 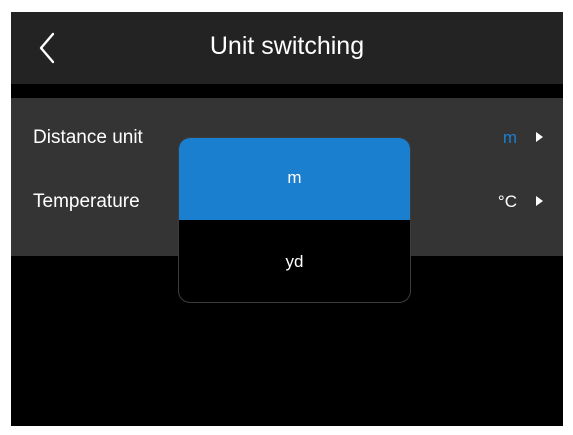 What do you see at coordinates (294, 179) in the screenshot?
I see `dropdown-option-m: m` at bounding box center [294, 179].